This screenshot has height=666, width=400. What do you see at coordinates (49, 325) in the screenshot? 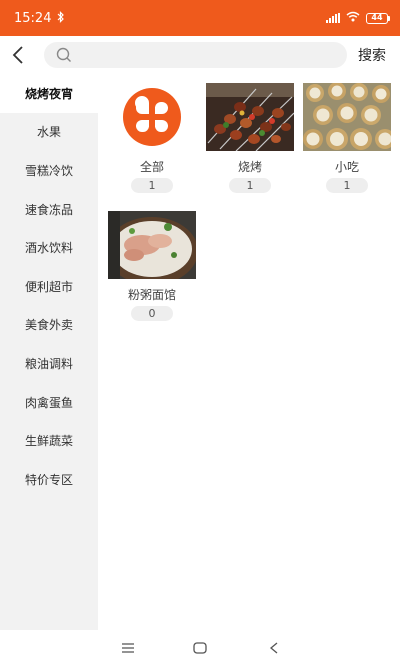
I see `sidebar-item-food-delivery: 美食外卖` at bounding box center [49, 325].